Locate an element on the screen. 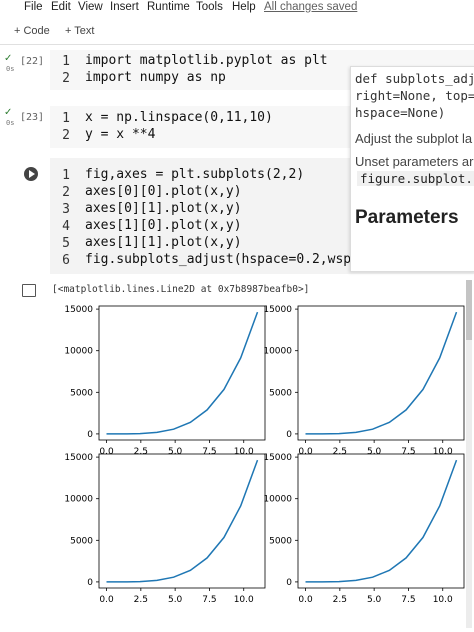 This screenshot has height=632, width=474. save-status-link: All changes saved is located at coordinates (310, 7).